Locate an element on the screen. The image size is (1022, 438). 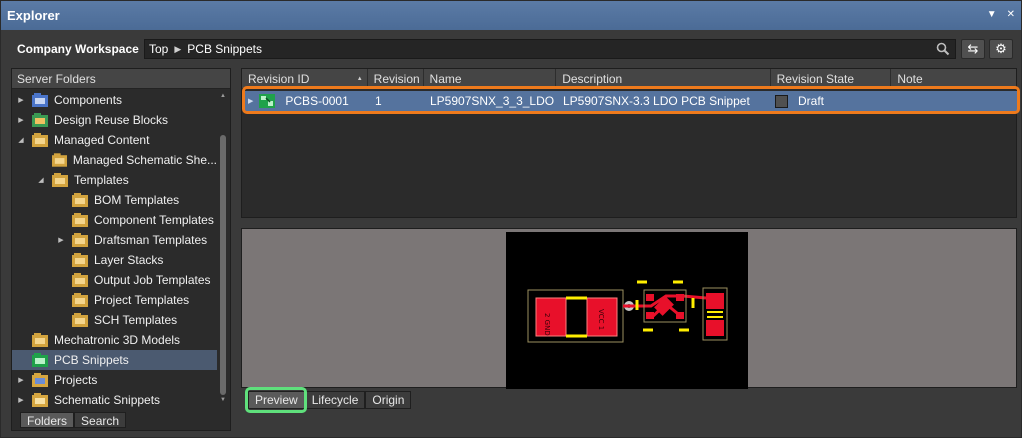
tree-item: PCB Snippets is located at coordinates (114, 360).